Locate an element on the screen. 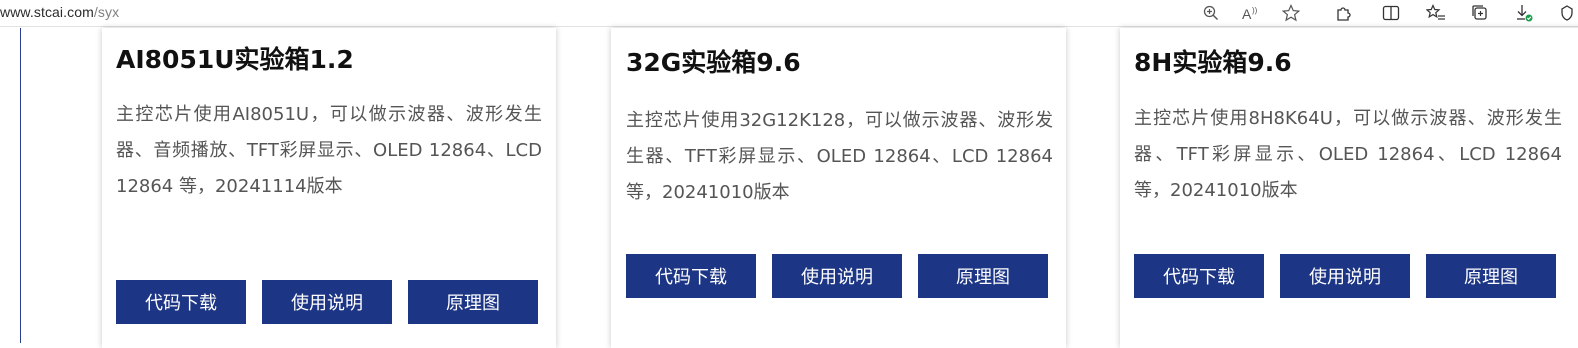  address-bar: www.stcai.com/syx is located at coordinates (59, 12).